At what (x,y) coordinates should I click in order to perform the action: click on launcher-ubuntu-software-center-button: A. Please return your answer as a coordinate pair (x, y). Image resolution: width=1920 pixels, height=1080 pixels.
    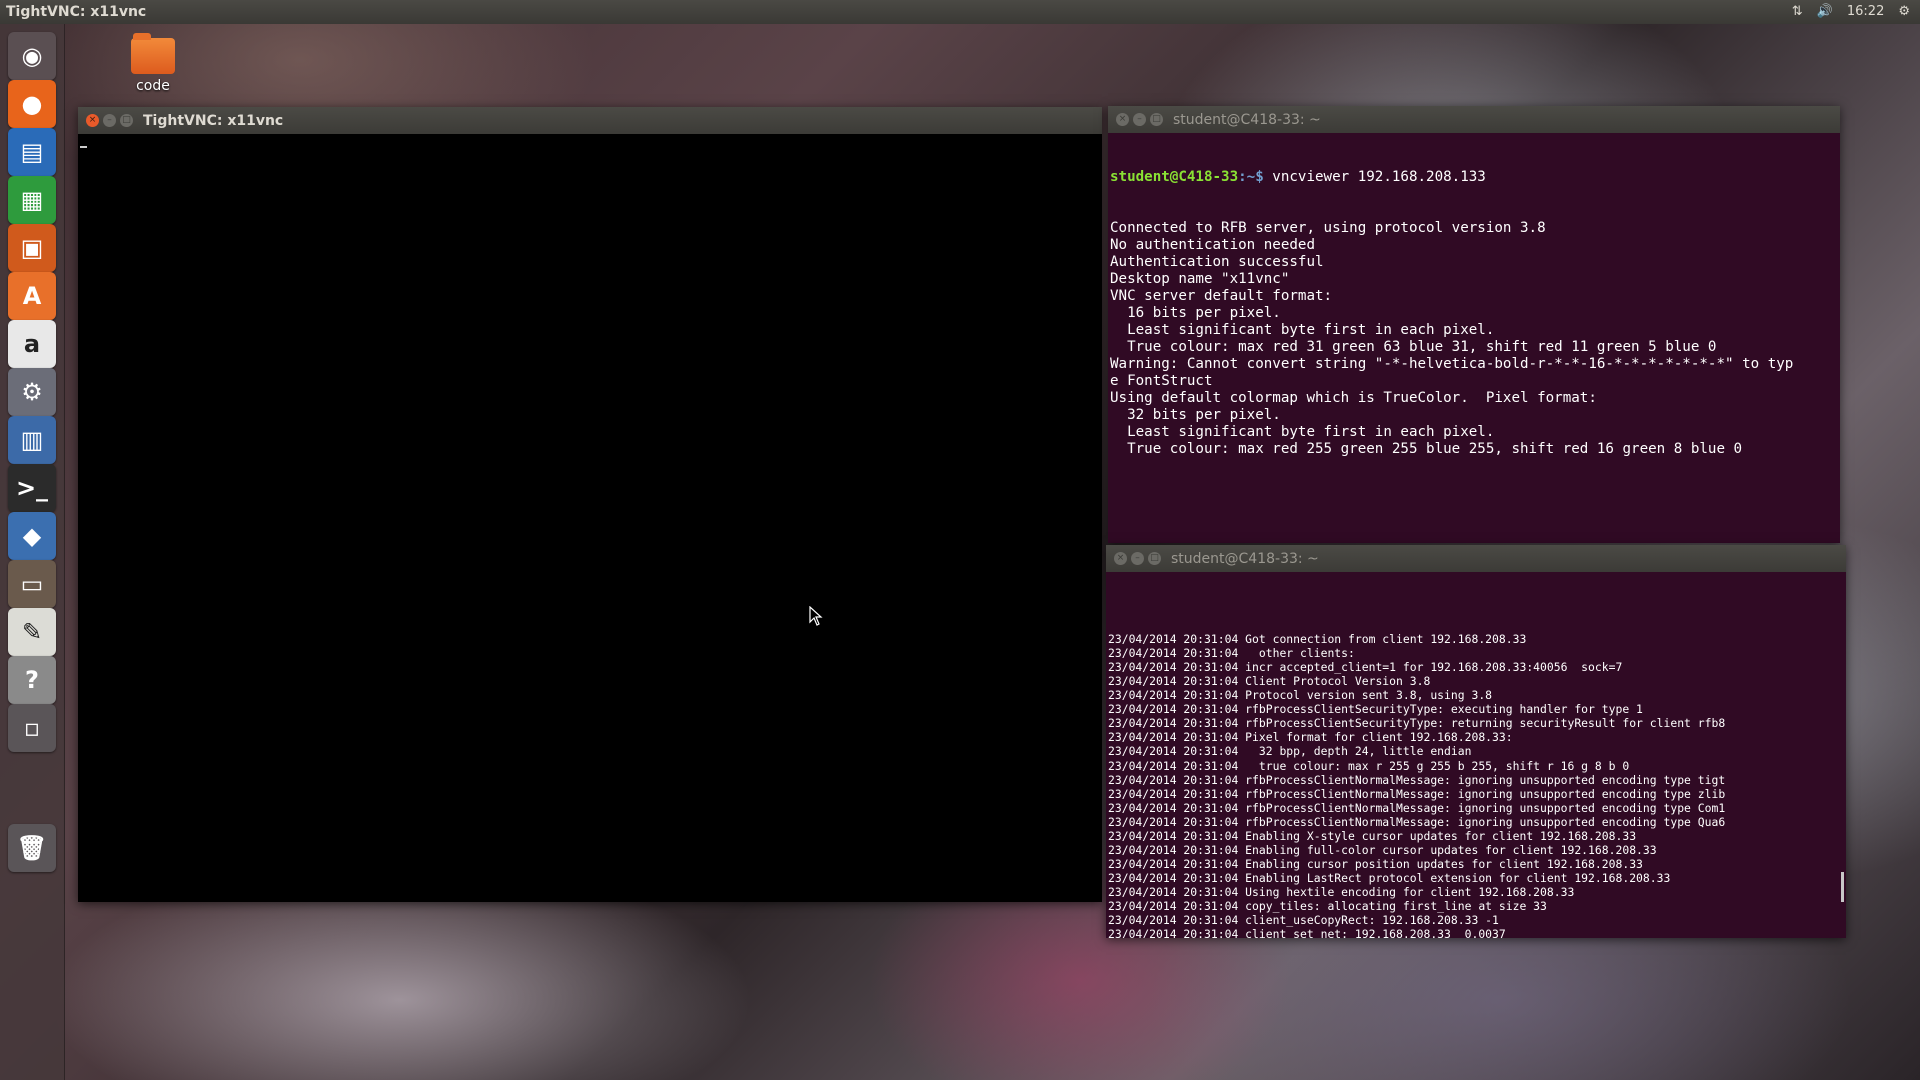
    Looking at the image, I should click on (32, 296).